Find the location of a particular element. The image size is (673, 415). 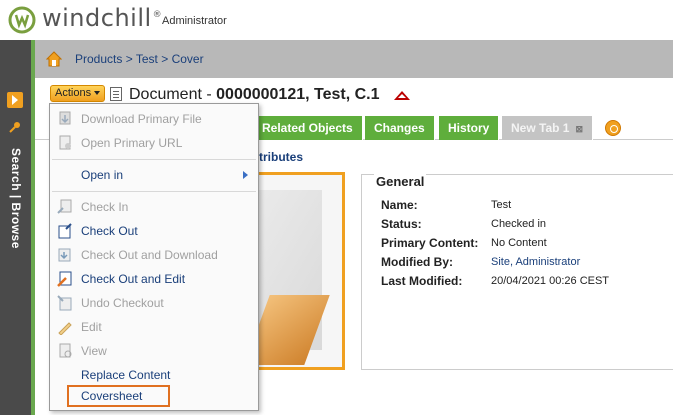

expand-navigator-icon is located at coordinates (15, 100).